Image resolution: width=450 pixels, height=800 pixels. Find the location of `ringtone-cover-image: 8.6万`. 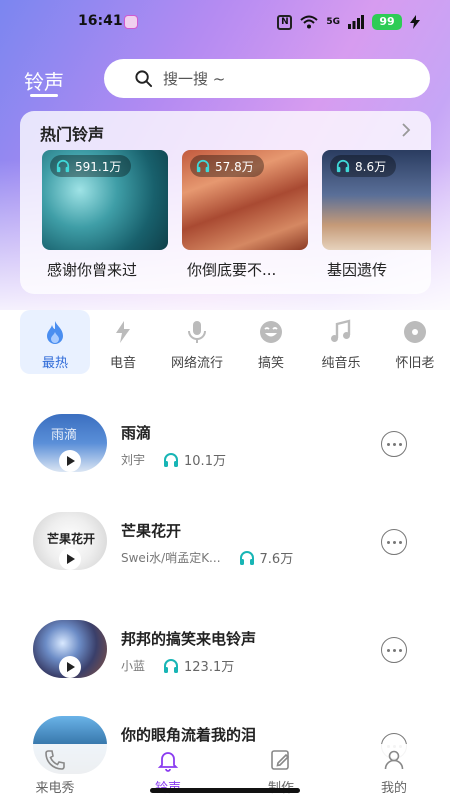

ringtone-cover-image: 8.6万 is located at coordinates (376, 200).